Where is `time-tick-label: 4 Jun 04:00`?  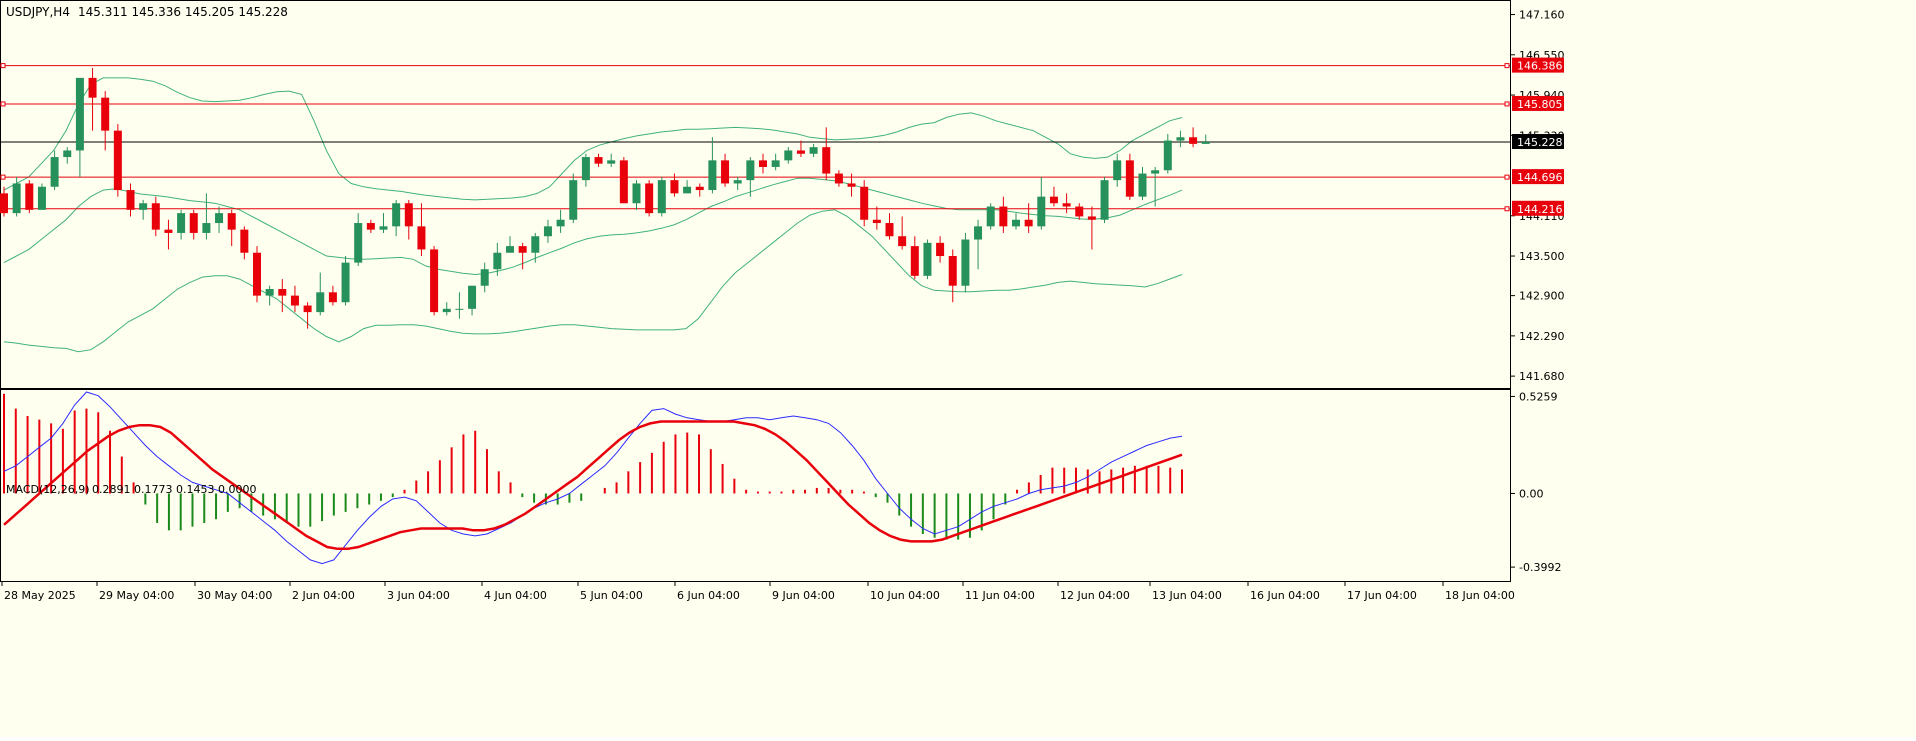
time-tick-label: 4 Jun 04:00 is located at coordinates (515, 595).